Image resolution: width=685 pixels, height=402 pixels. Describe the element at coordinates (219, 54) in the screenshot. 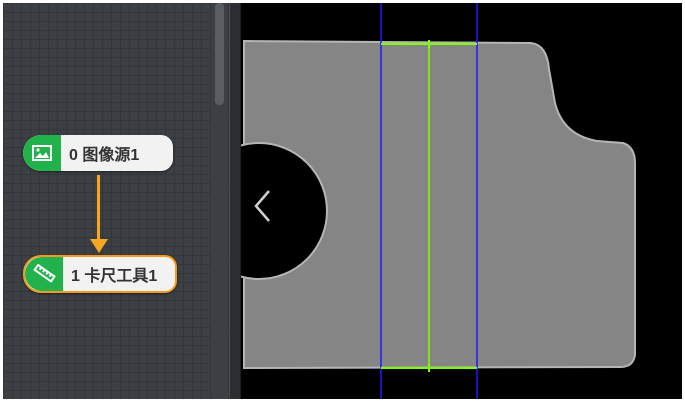

I see `scrollbar-thumb` at that location.